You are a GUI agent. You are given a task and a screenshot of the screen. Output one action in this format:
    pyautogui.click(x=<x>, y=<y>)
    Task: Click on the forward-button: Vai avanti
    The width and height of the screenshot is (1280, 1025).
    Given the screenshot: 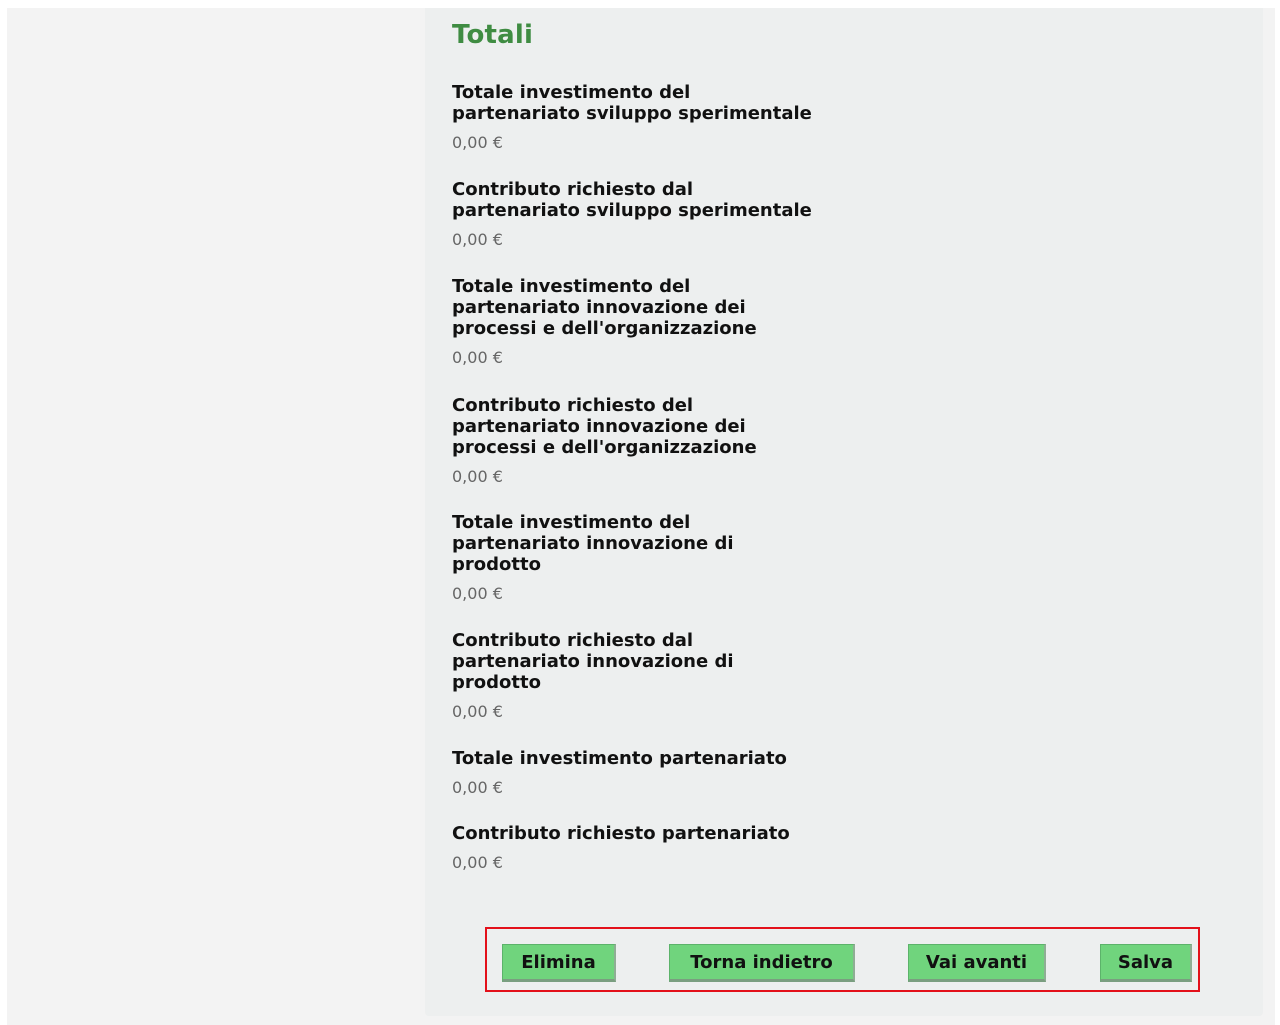 What is the action you would take?
    pyautogui.click(x=977, y=963)
    